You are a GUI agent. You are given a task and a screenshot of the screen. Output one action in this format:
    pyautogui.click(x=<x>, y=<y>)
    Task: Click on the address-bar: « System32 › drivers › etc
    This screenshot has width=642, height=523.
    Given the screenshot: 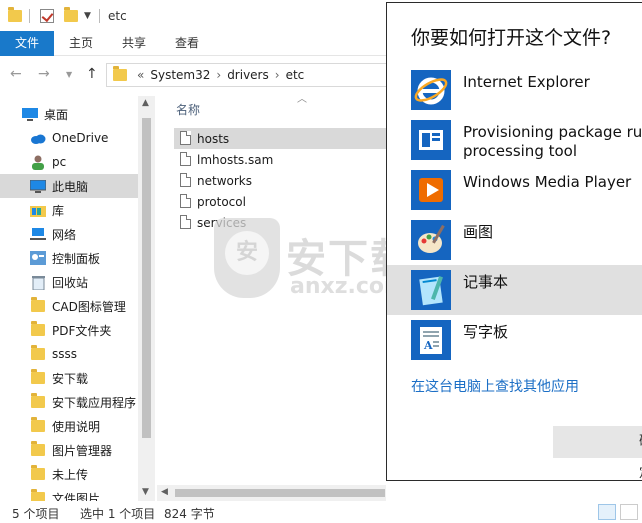 What is the action you would take?
    pyautogui.click(x=251, y=75)
    